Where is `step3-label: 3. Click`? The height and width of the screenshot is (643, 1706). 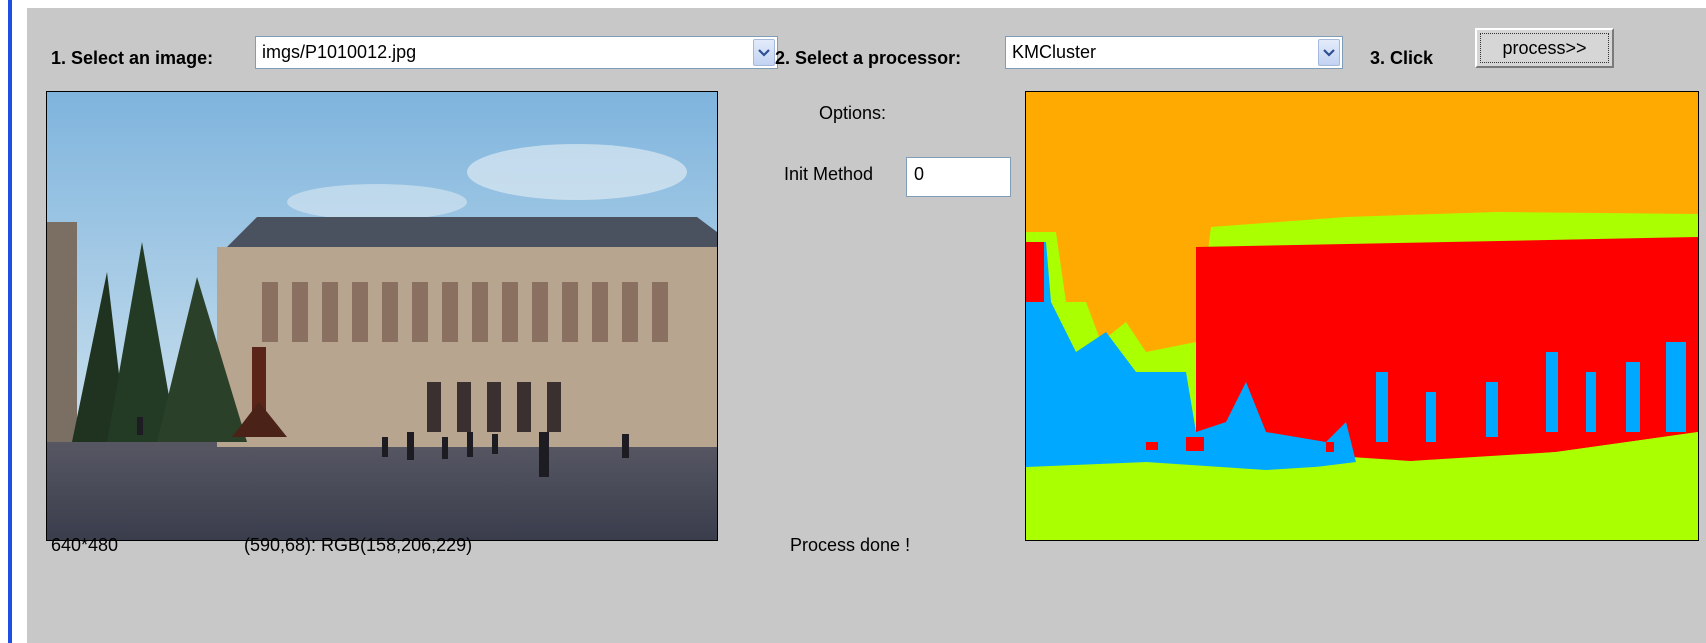 step3-label: 3. Click is located at coordinates (1402, 58).